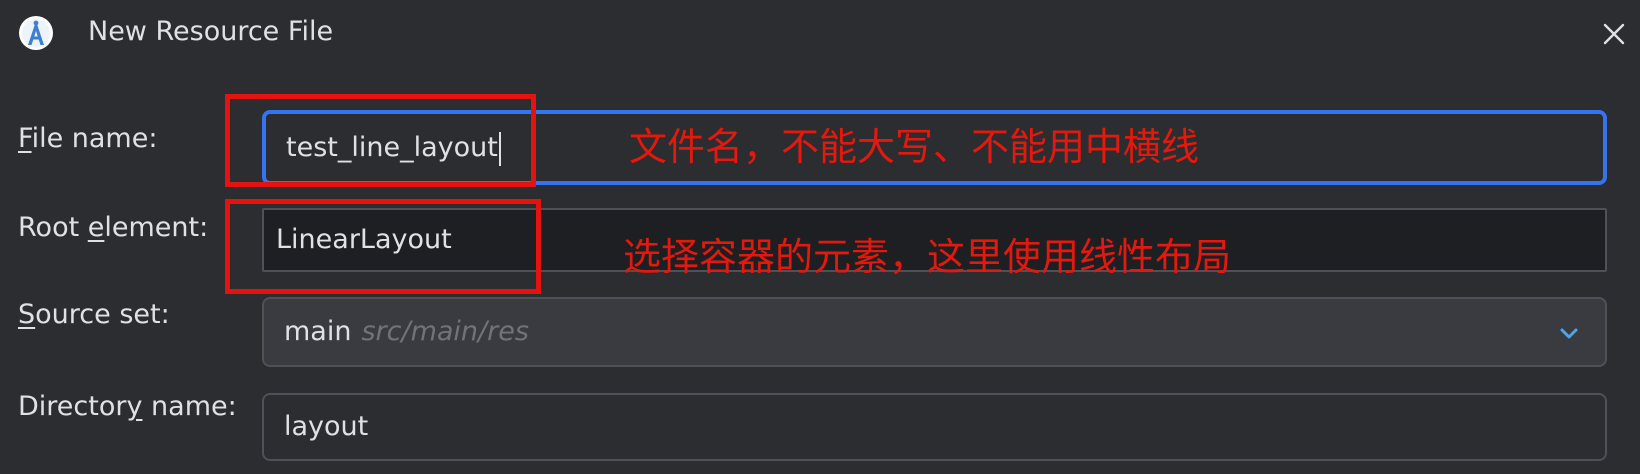 Image resolution: width=1640 pixels, height=474 pixels. I want to click on source-set-path-hint: src/main/res, so click(445, 331).